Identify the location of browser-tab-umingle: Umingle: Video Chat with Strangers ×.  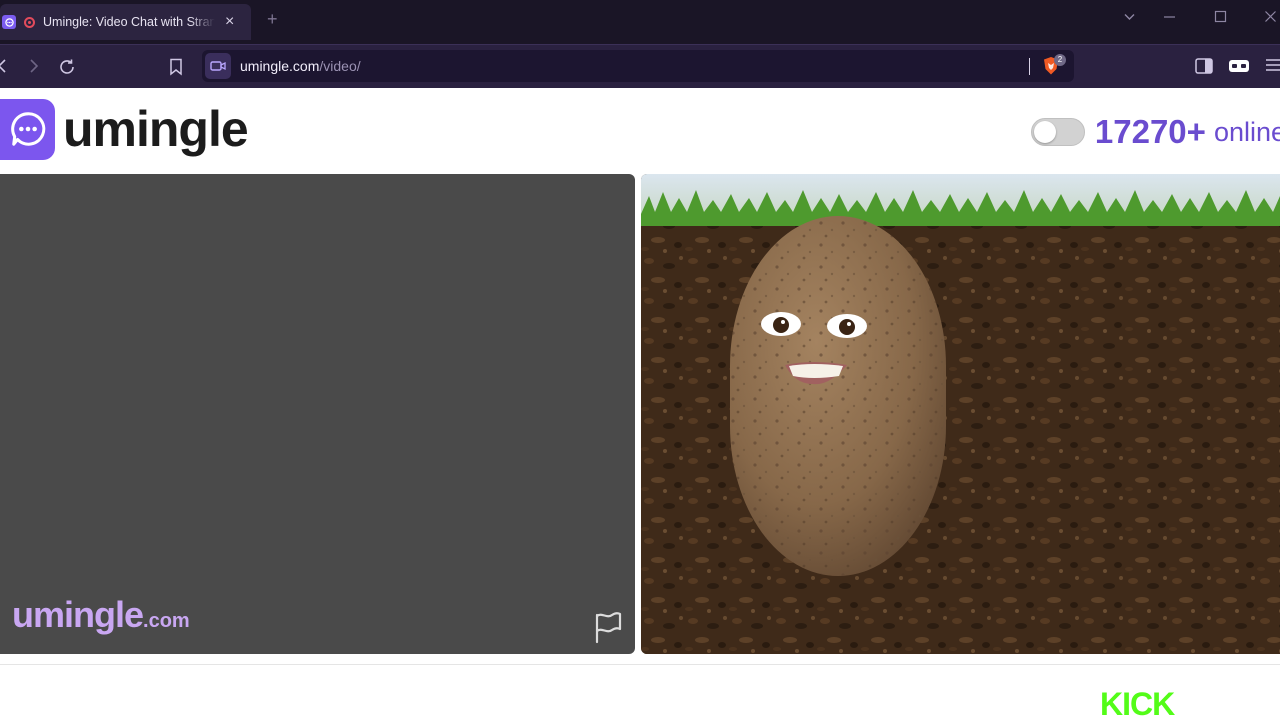
(125, 22).